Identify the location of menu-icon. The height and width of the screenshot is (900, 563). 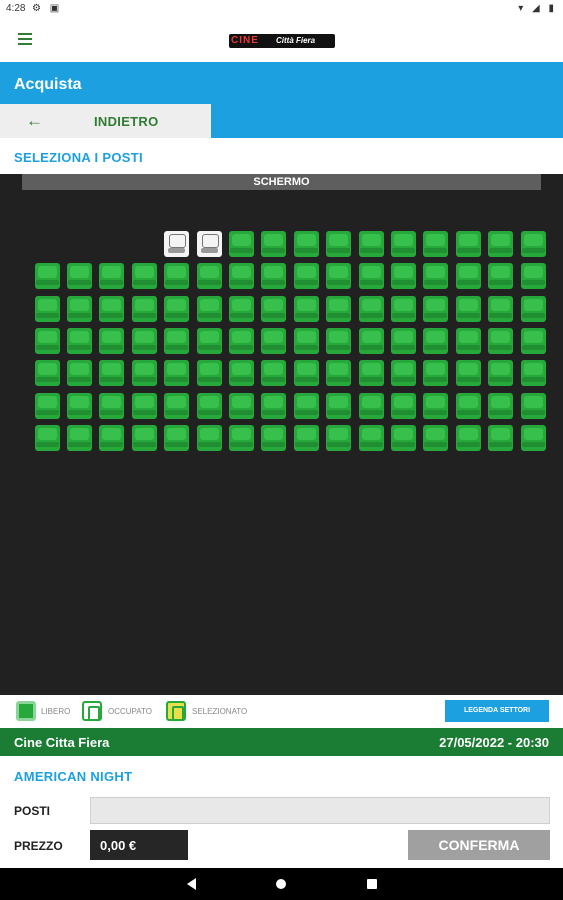
(25, 39).